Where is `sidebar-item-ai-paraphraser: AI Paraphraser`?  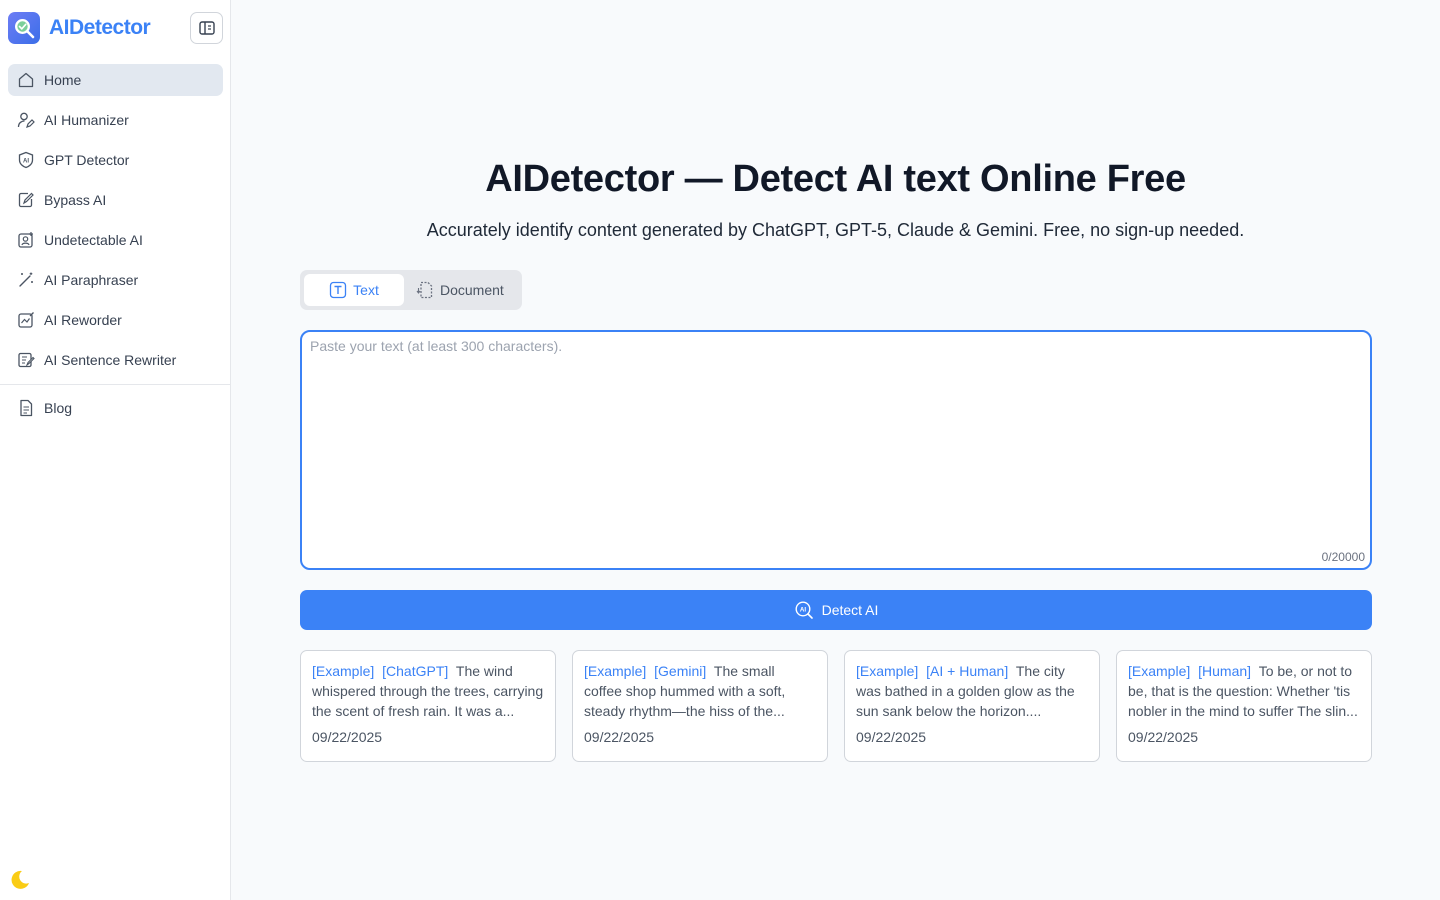 sidebar-item-ai-paraphraser: AI Paraphraser is located at coordinates (115, 280).